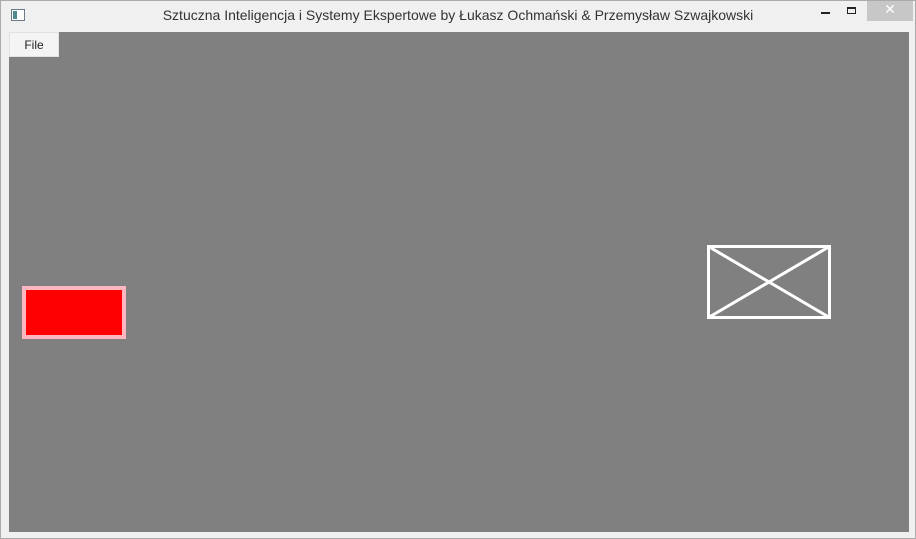  I want to click on envelope-icon, so click(769, 282).